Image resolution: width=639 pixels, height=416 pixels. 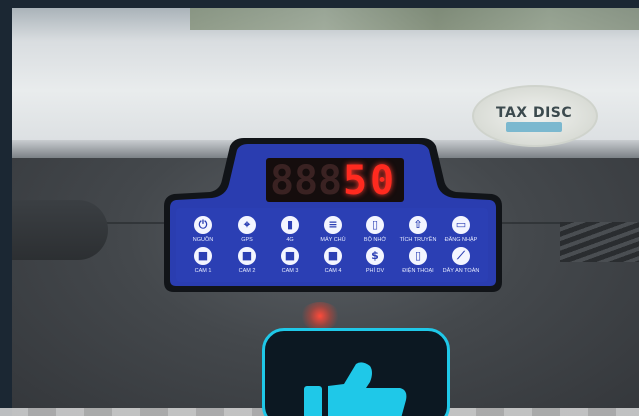 What do you see at coordinates (247, 225) in the screenshot?
I see `location-pin-icon: ⌖` at bounding box center [247, 225].